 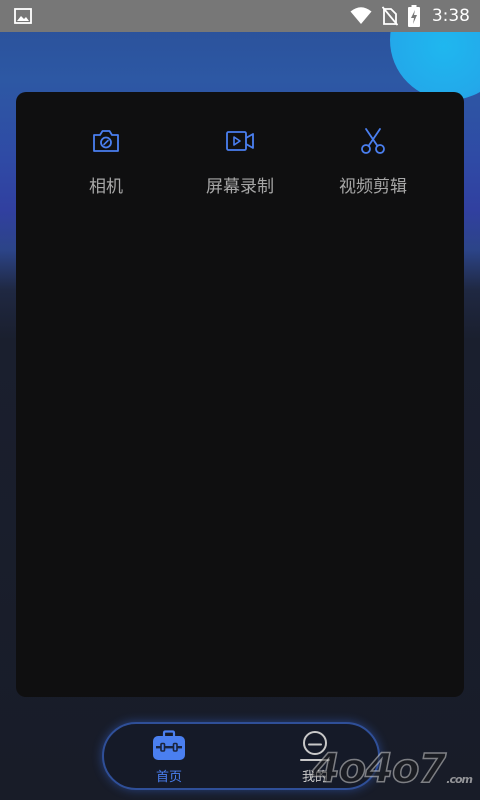 I want to click on scissors-icon, so click(x=373, y=141).